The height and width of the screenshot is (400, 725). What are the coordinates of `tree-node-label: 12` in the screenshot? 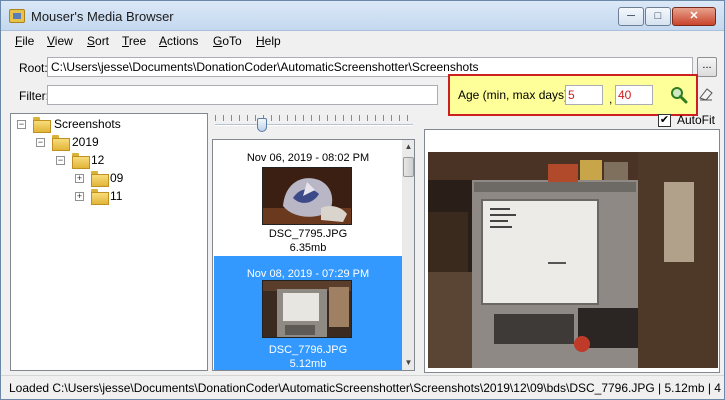 It's located at (98, 160).